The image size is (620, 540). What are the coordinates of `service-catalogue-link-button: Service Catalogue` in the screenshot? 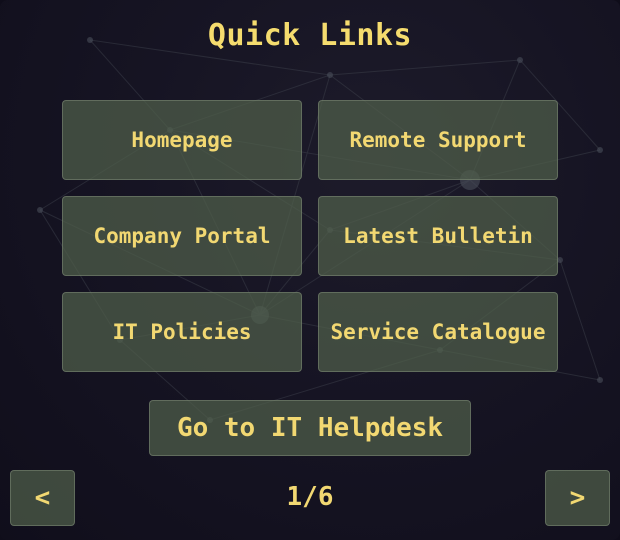 It's located at (438, 332).